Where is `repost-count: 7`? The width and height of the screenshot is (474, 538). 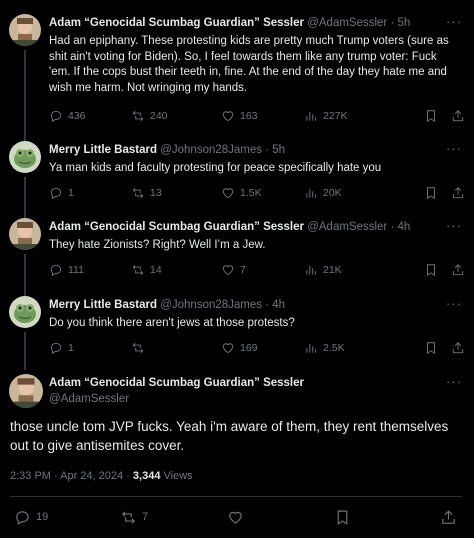
repost-count: 7 is located at coordinates (145, 517).